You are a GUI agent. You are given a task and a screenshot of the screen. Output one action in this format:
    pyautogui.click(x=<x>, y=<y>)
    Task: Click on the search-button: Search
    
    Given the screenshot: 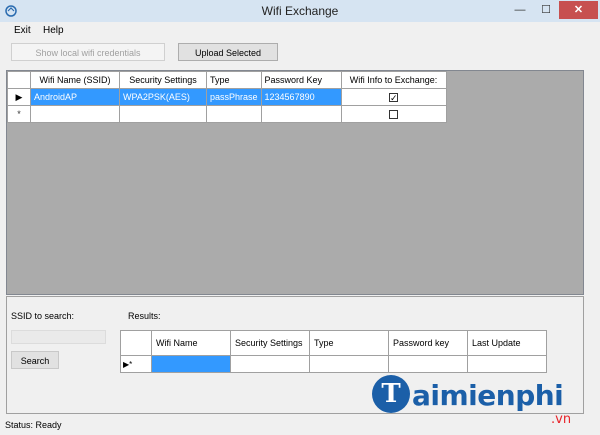 What is the action you would take?
    pyautogui.click(x=35, y=360)
    